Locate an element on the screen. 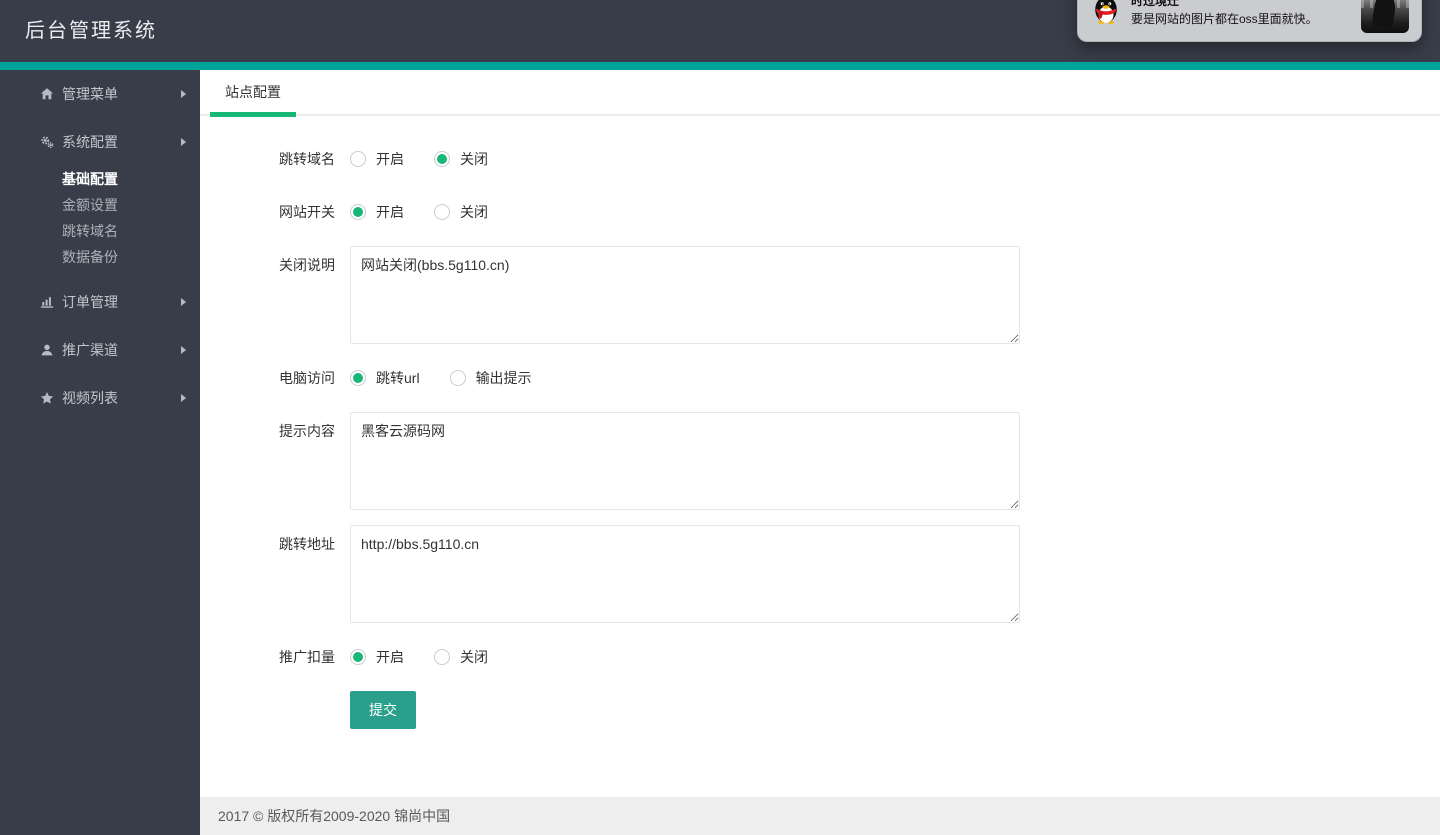 The width and height of the screenshot is (1440, 835). jump-address-textarea: http://bbs.5g110.cn is located at coordinates (685, 574).